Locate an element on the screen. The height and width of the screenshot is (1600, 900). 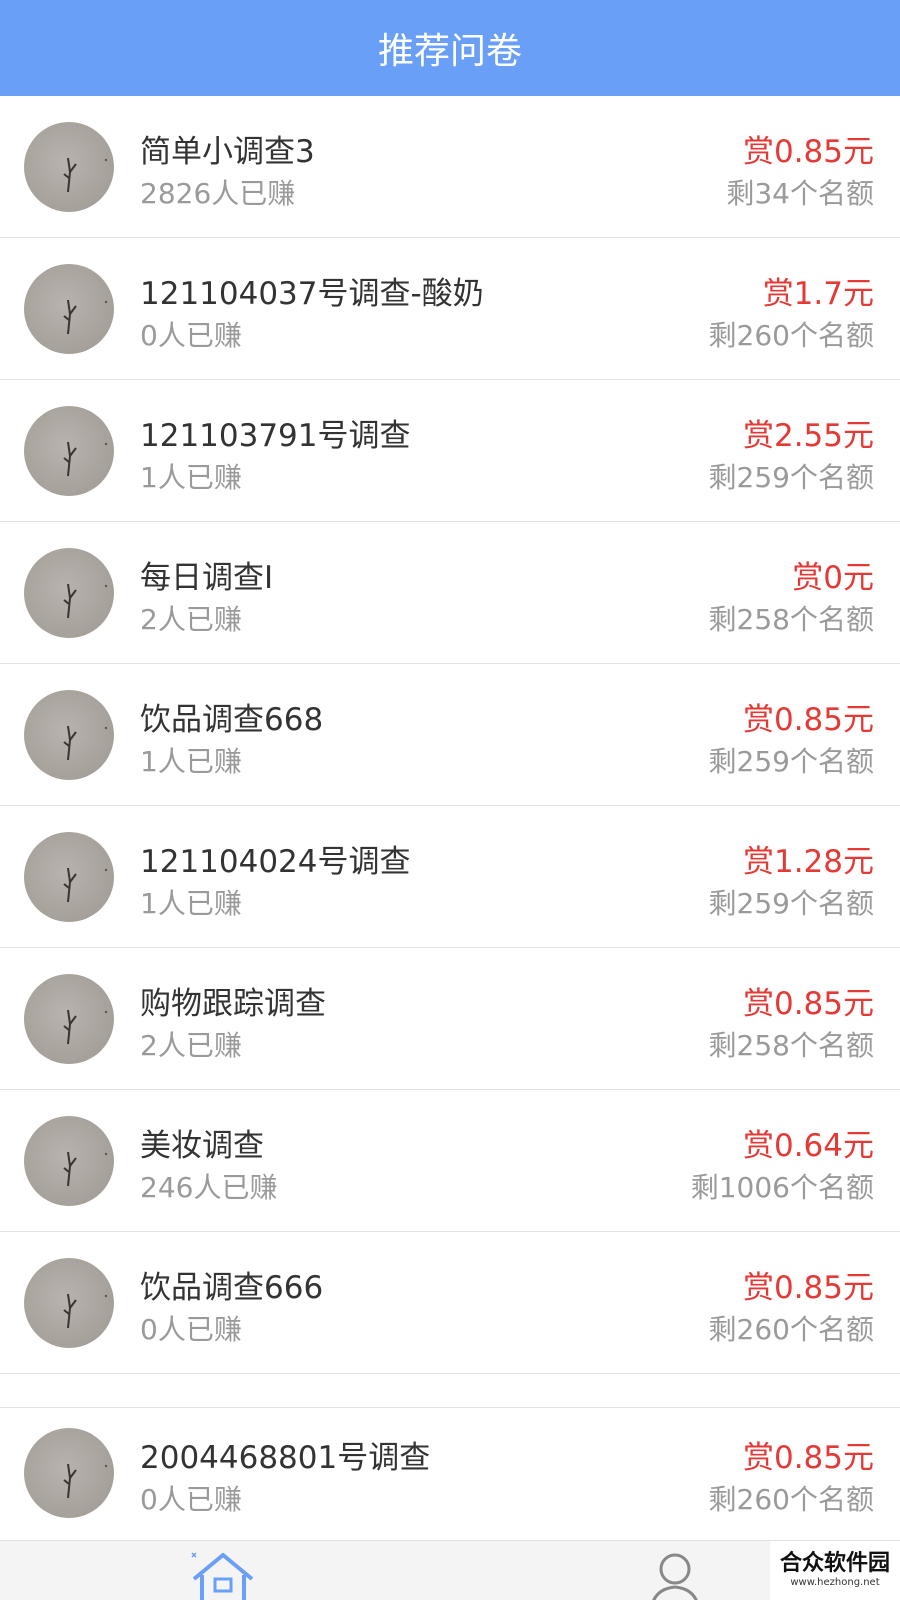
list-item-partial is located at coordinates (450, 1394).